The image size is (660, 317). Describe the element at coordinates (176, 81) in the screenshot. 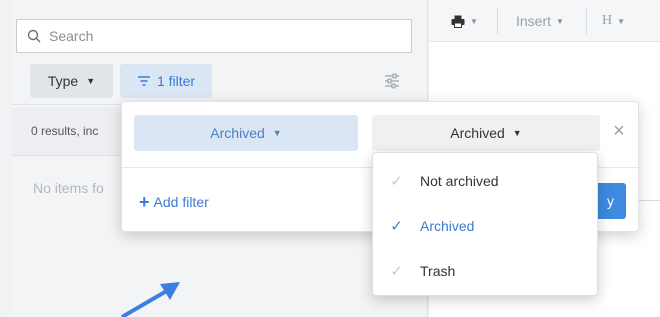

I see `filter-count-label: 1 filter` at that location.